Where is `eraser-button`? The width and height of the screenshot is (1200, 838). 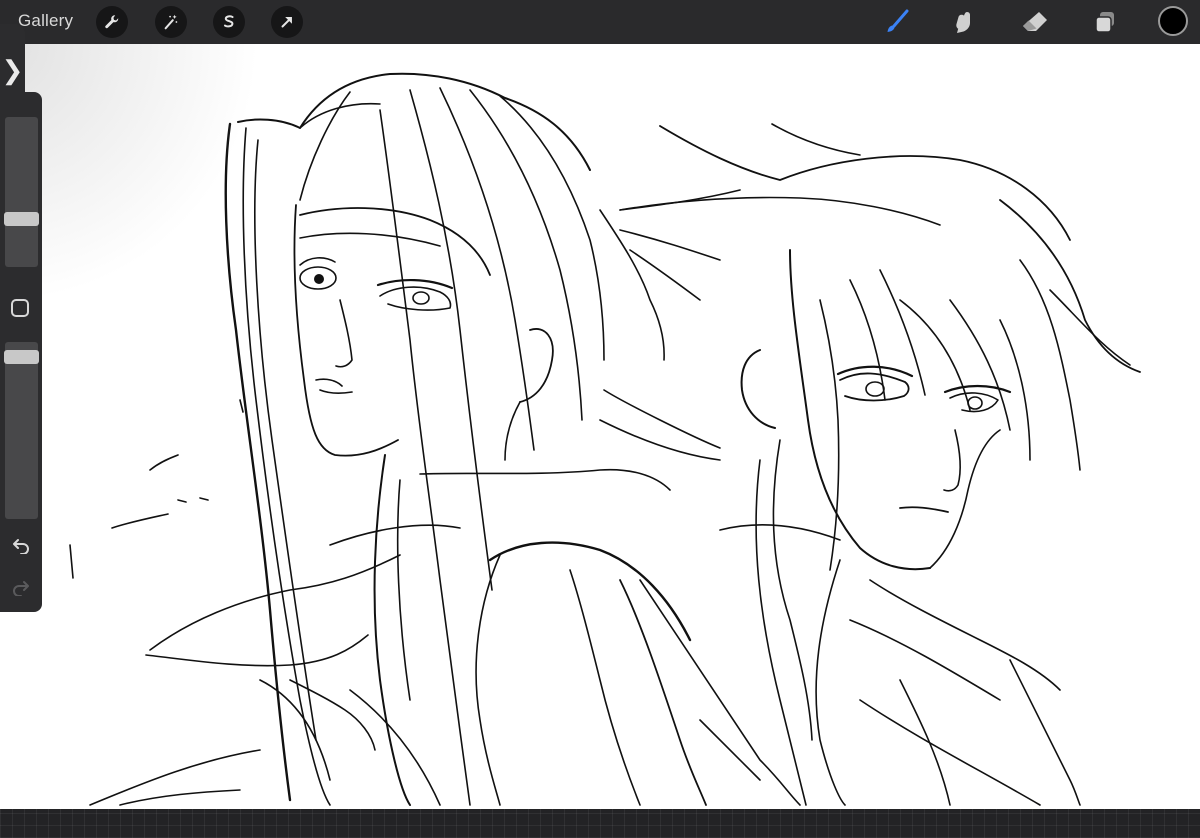 eraser-button is located at coordinates (1035, 22).